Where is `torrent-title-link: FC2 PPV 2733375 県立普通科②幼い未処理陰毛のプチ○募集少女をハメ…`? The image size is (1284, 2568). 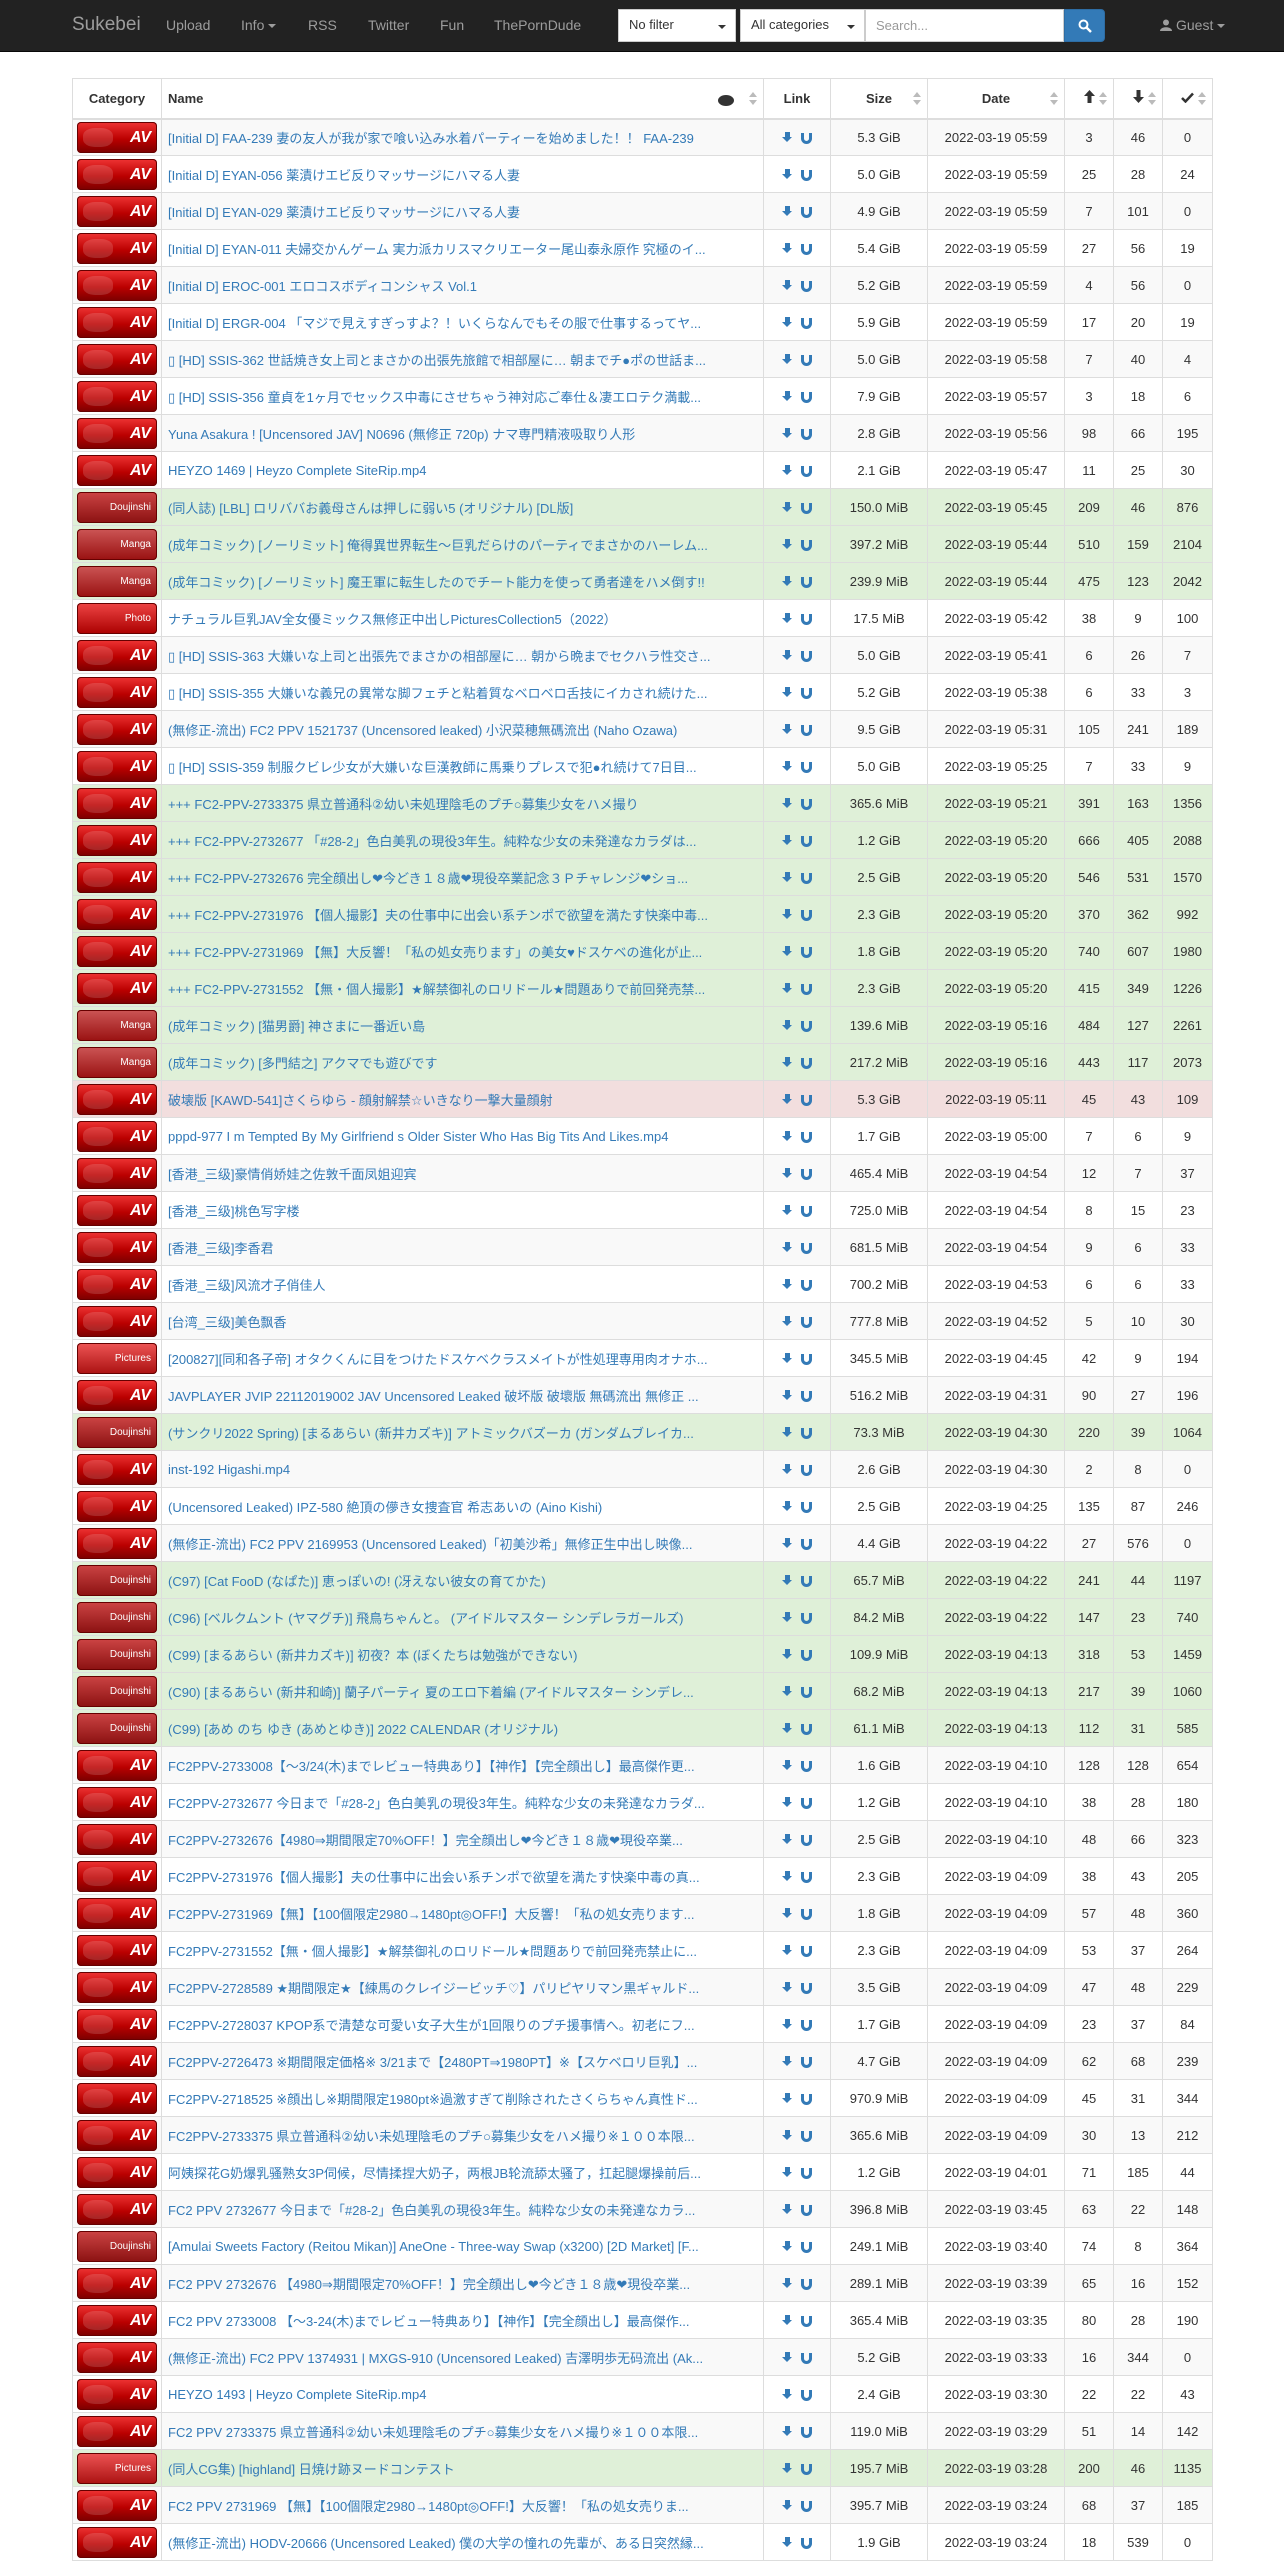
torrent-title-link: FC2 PPV 2733375 県立普通科②幼い未処理陰毛のプチ○募集少女をハメ… is located at coordinates (433, 2432).